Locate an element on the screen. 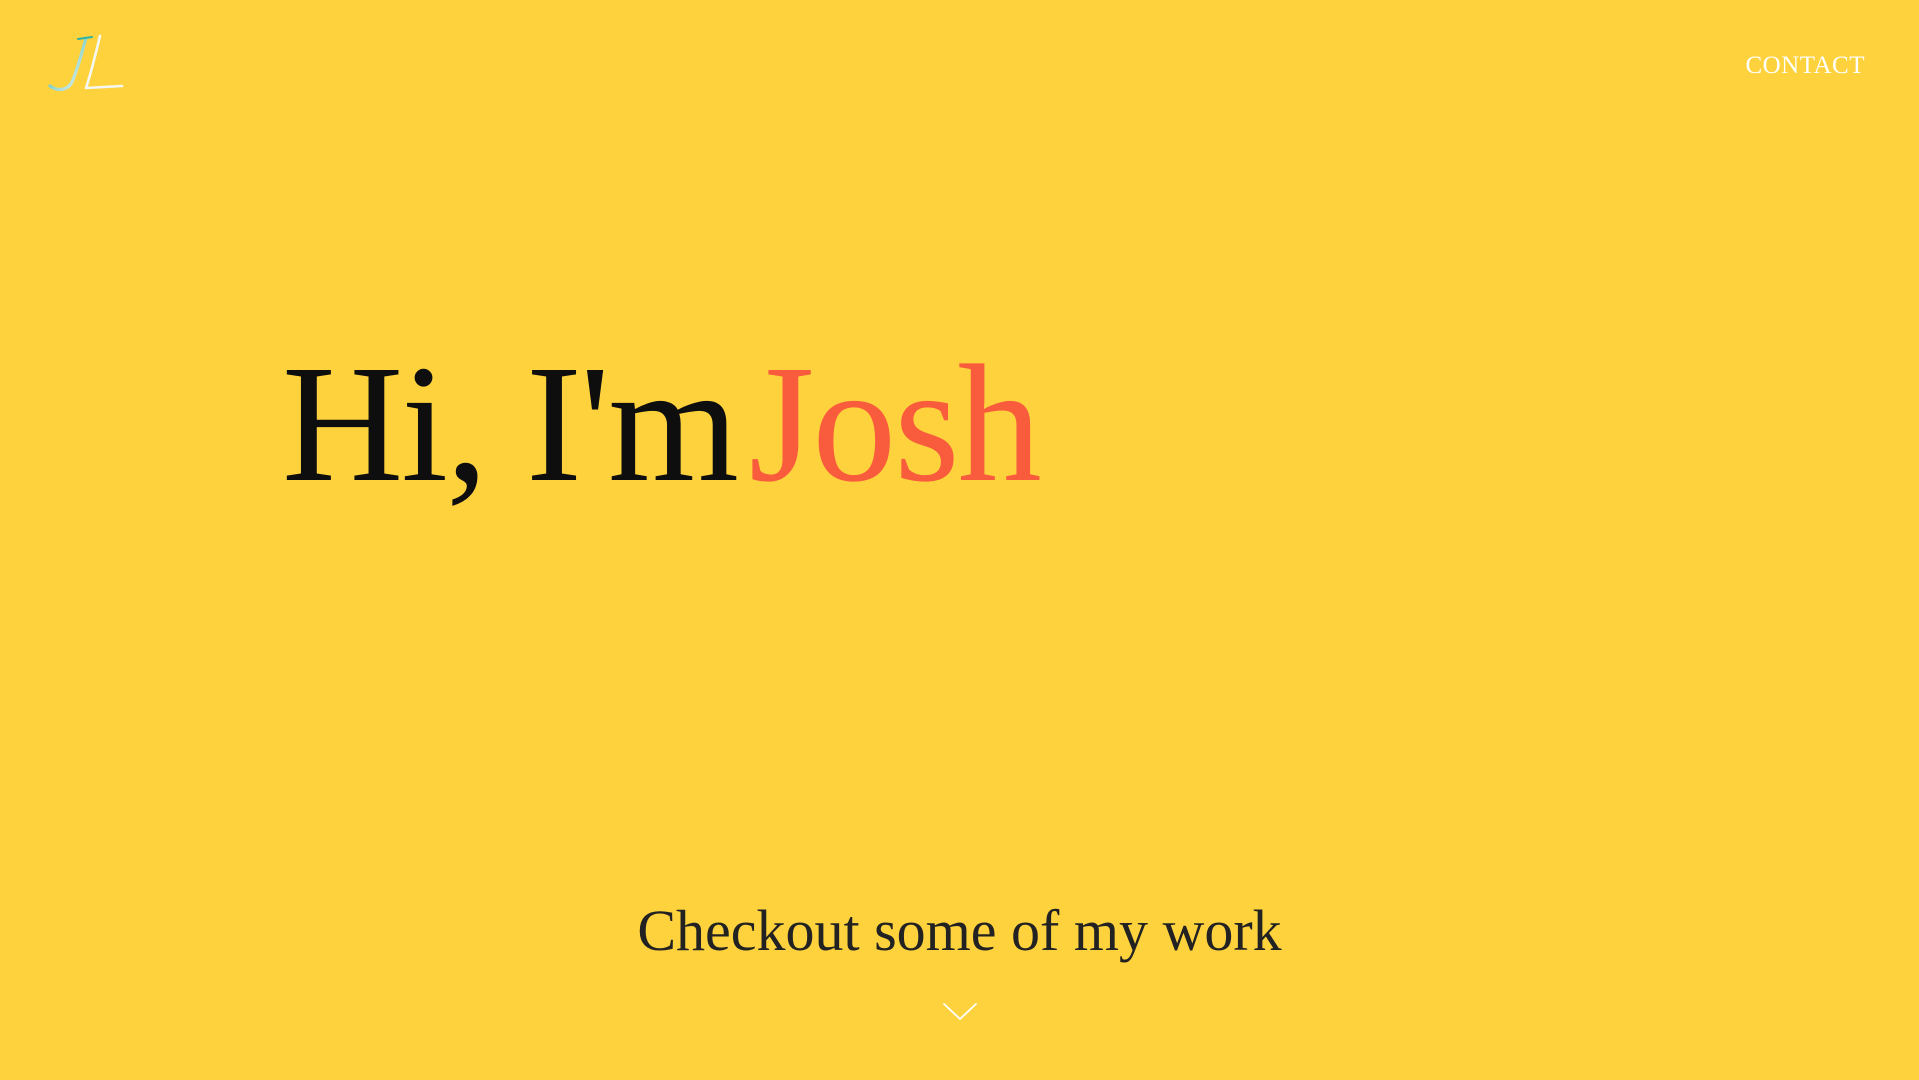 Image resolution: width=1919 pixels, height=1080 pixels. checkout-work-link: Checkout some of my work is located at coordinates (959, 931).